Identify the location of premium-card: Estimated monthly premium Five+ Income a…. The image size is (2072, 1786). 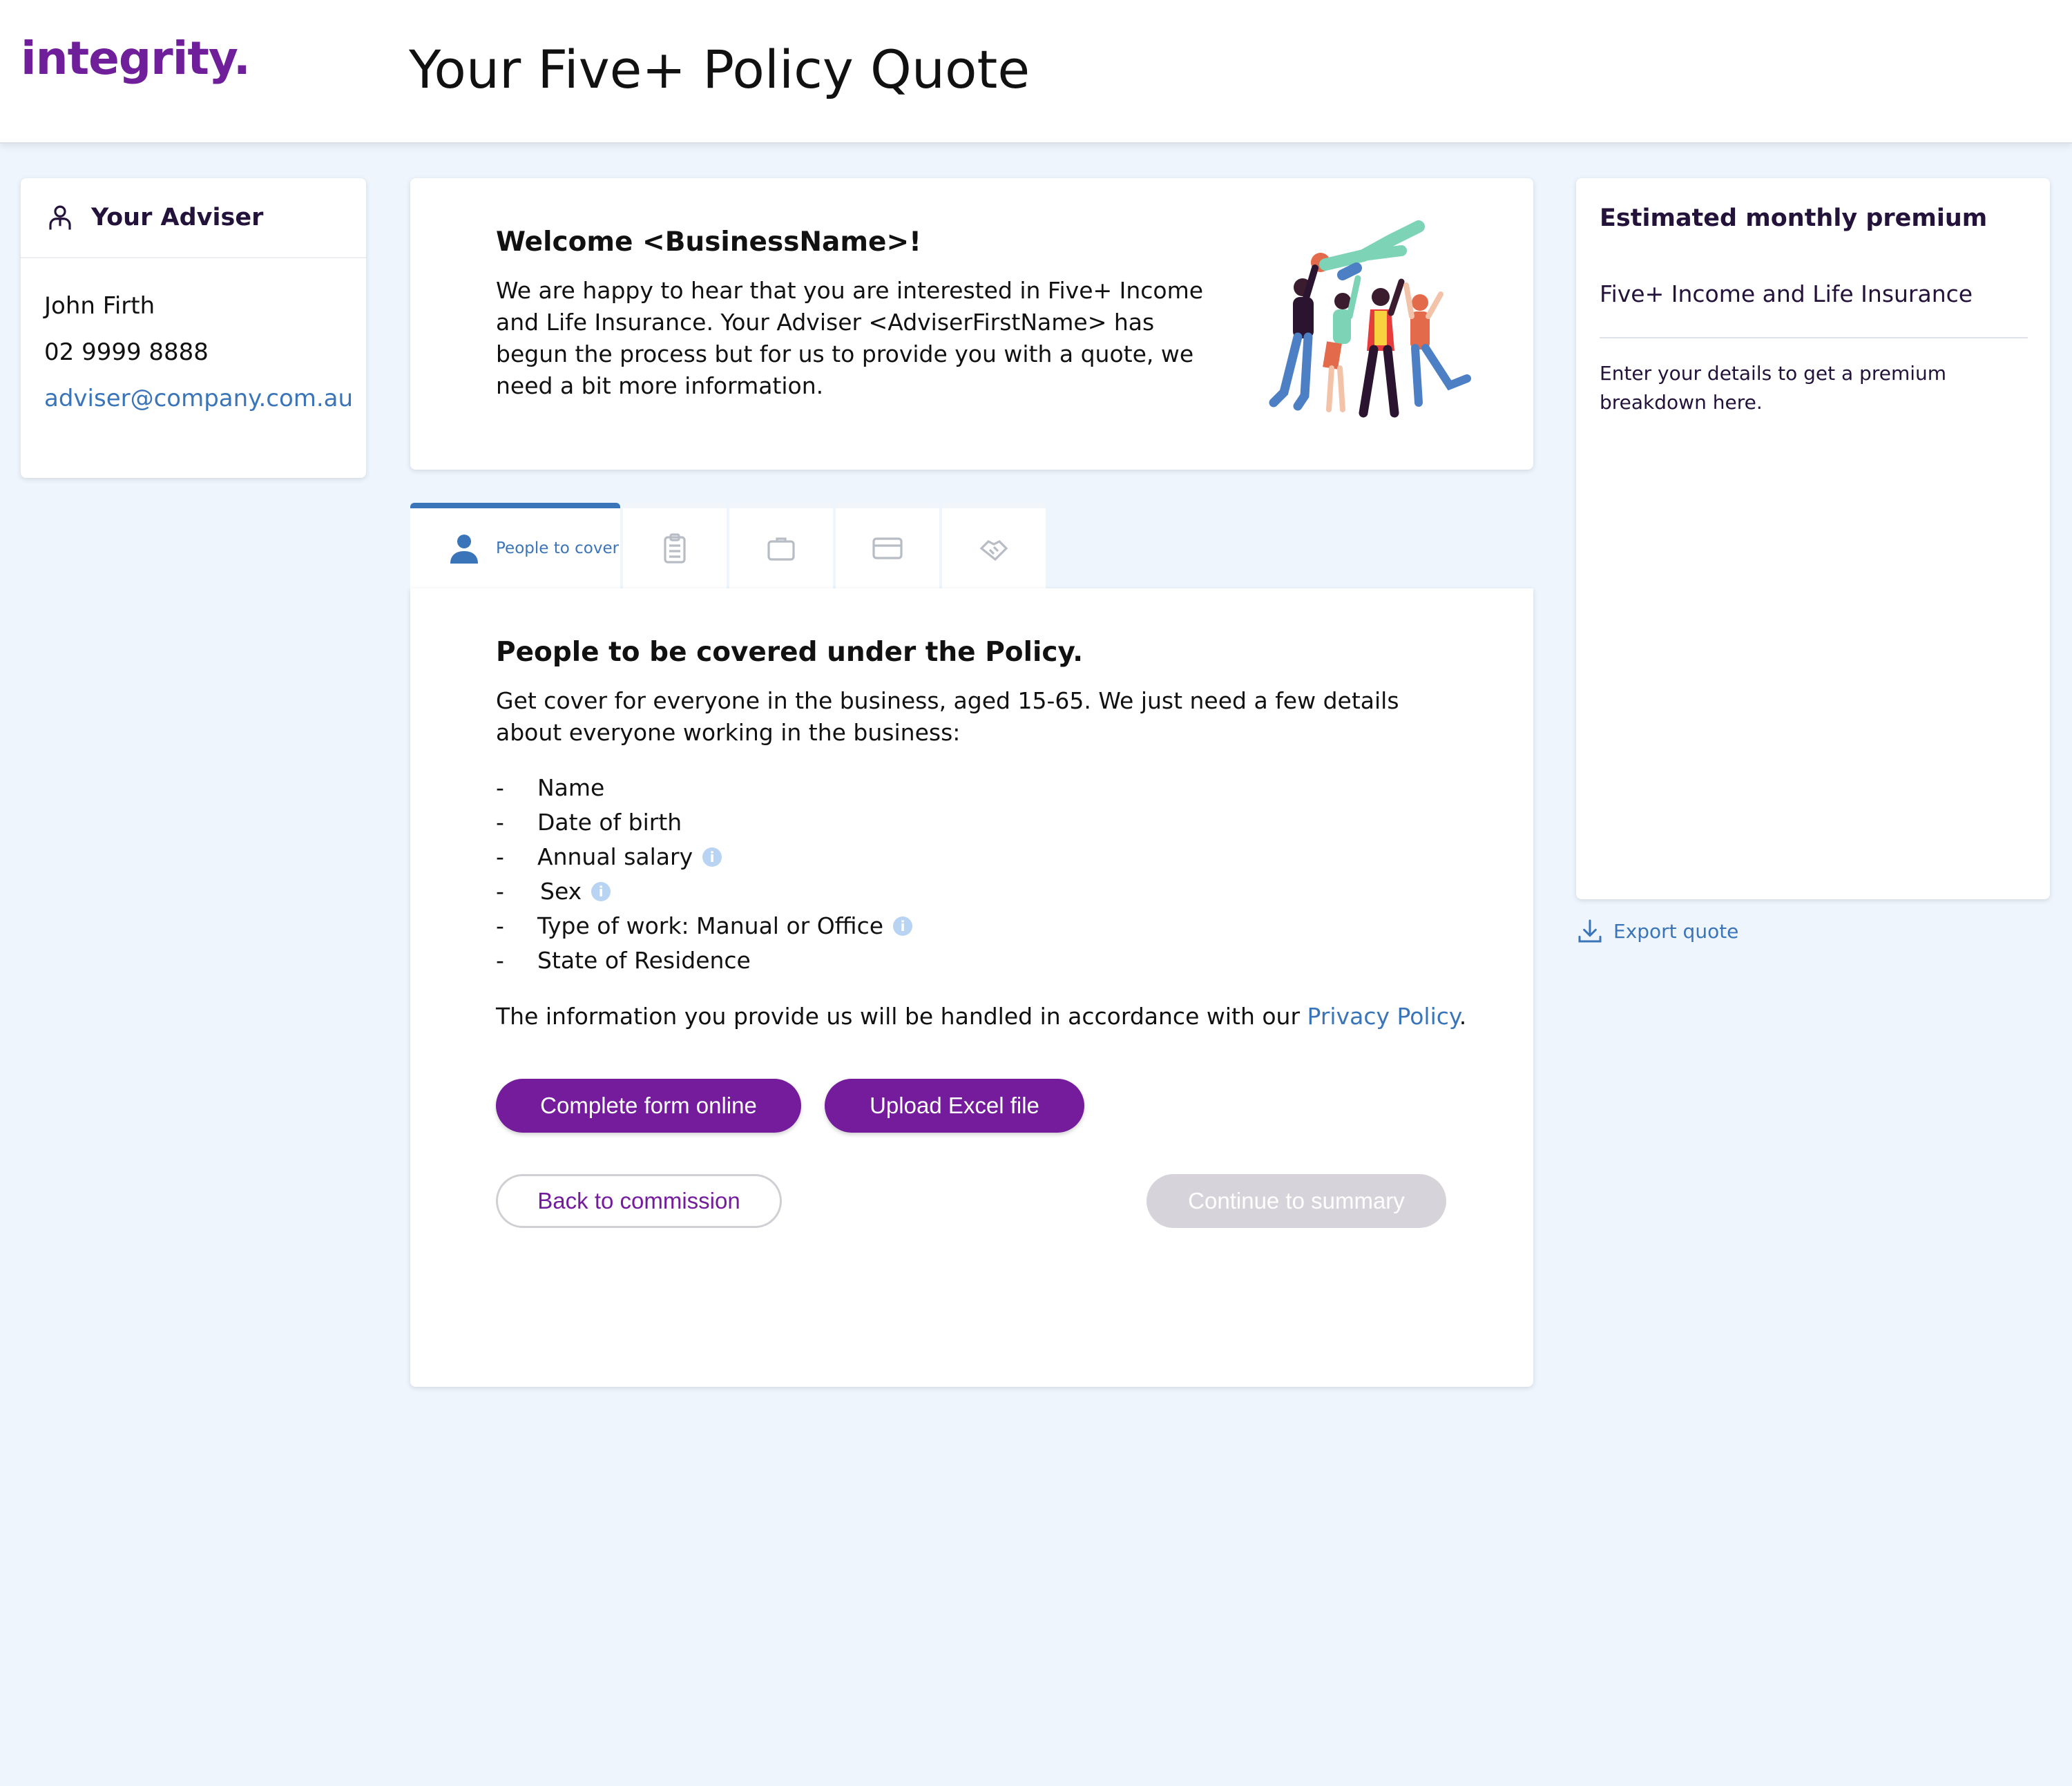
(1813, 538).